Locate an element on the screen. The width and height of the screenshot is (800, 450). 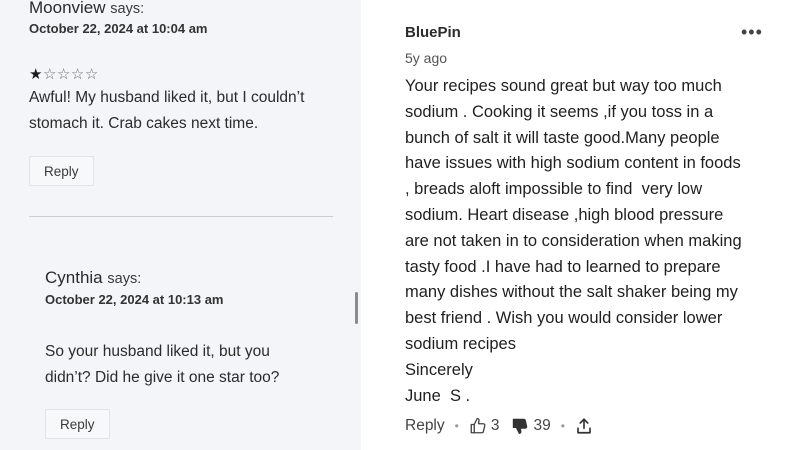
comment-line: sodium recipes is located at coordinates (460, 343).